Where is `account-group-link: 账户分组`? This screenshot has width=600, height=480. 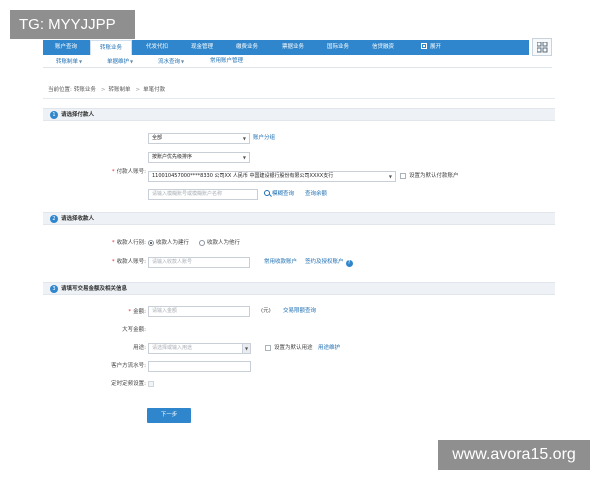 account-group-link: 账户分组 is located at coordinates (264, 138).